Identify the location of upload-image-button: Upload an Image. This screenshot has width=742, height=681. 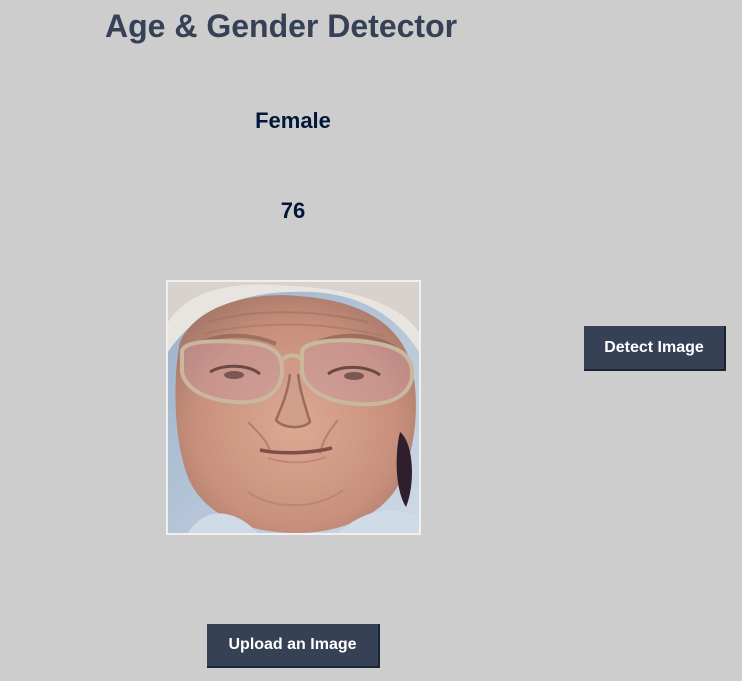
(293, 646).